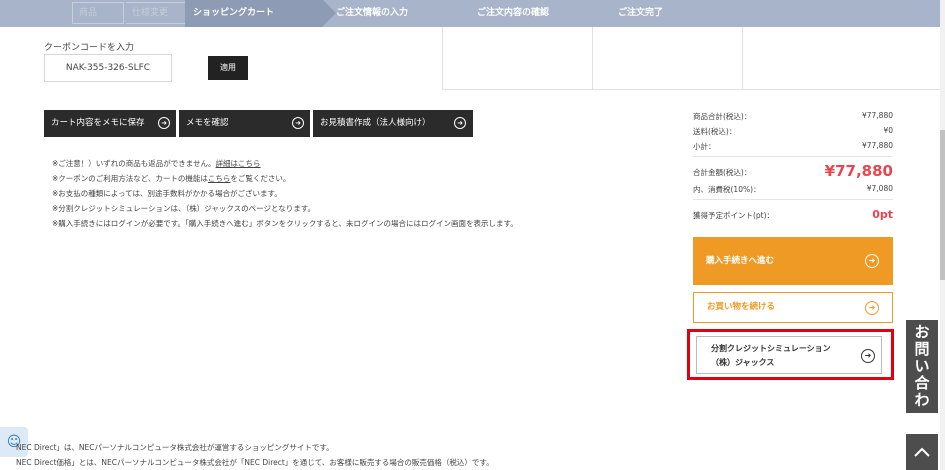 Image resolution: width=945 pixels, height=470 pixels. I want to click on contact-char: い, so click(922, 366).